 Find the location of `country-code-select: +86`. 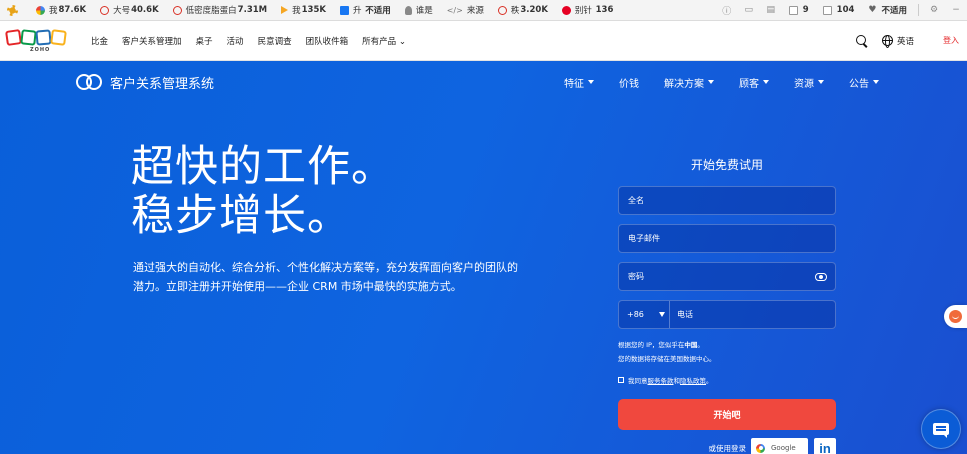

country-code-select: +86 is located at coordinates (644, 314).